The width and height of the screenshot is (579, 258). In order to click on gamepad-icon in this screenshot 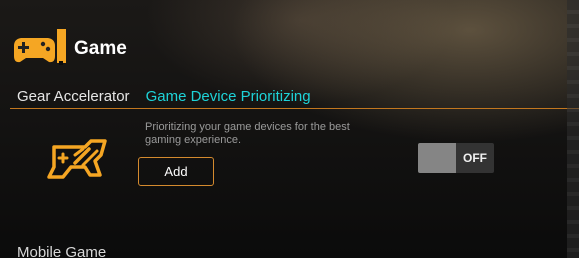, I will do `click(39, 49)`.